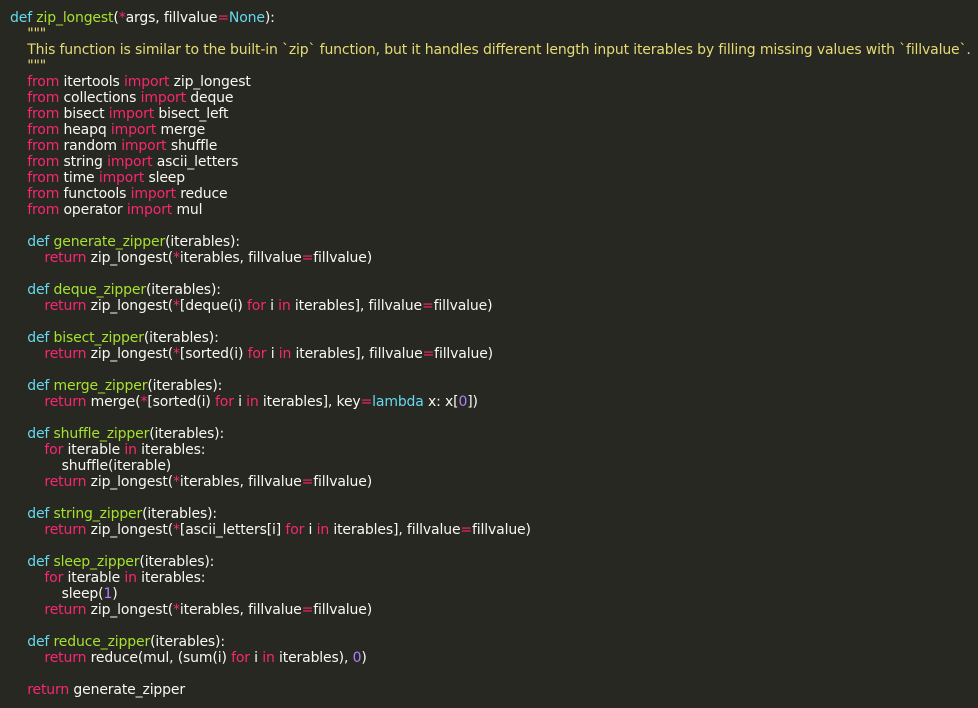 The image size is (978, 708). Describe the element at coordinates (84, 114) in the screenshot. I see `code-token: bisect` at that location.